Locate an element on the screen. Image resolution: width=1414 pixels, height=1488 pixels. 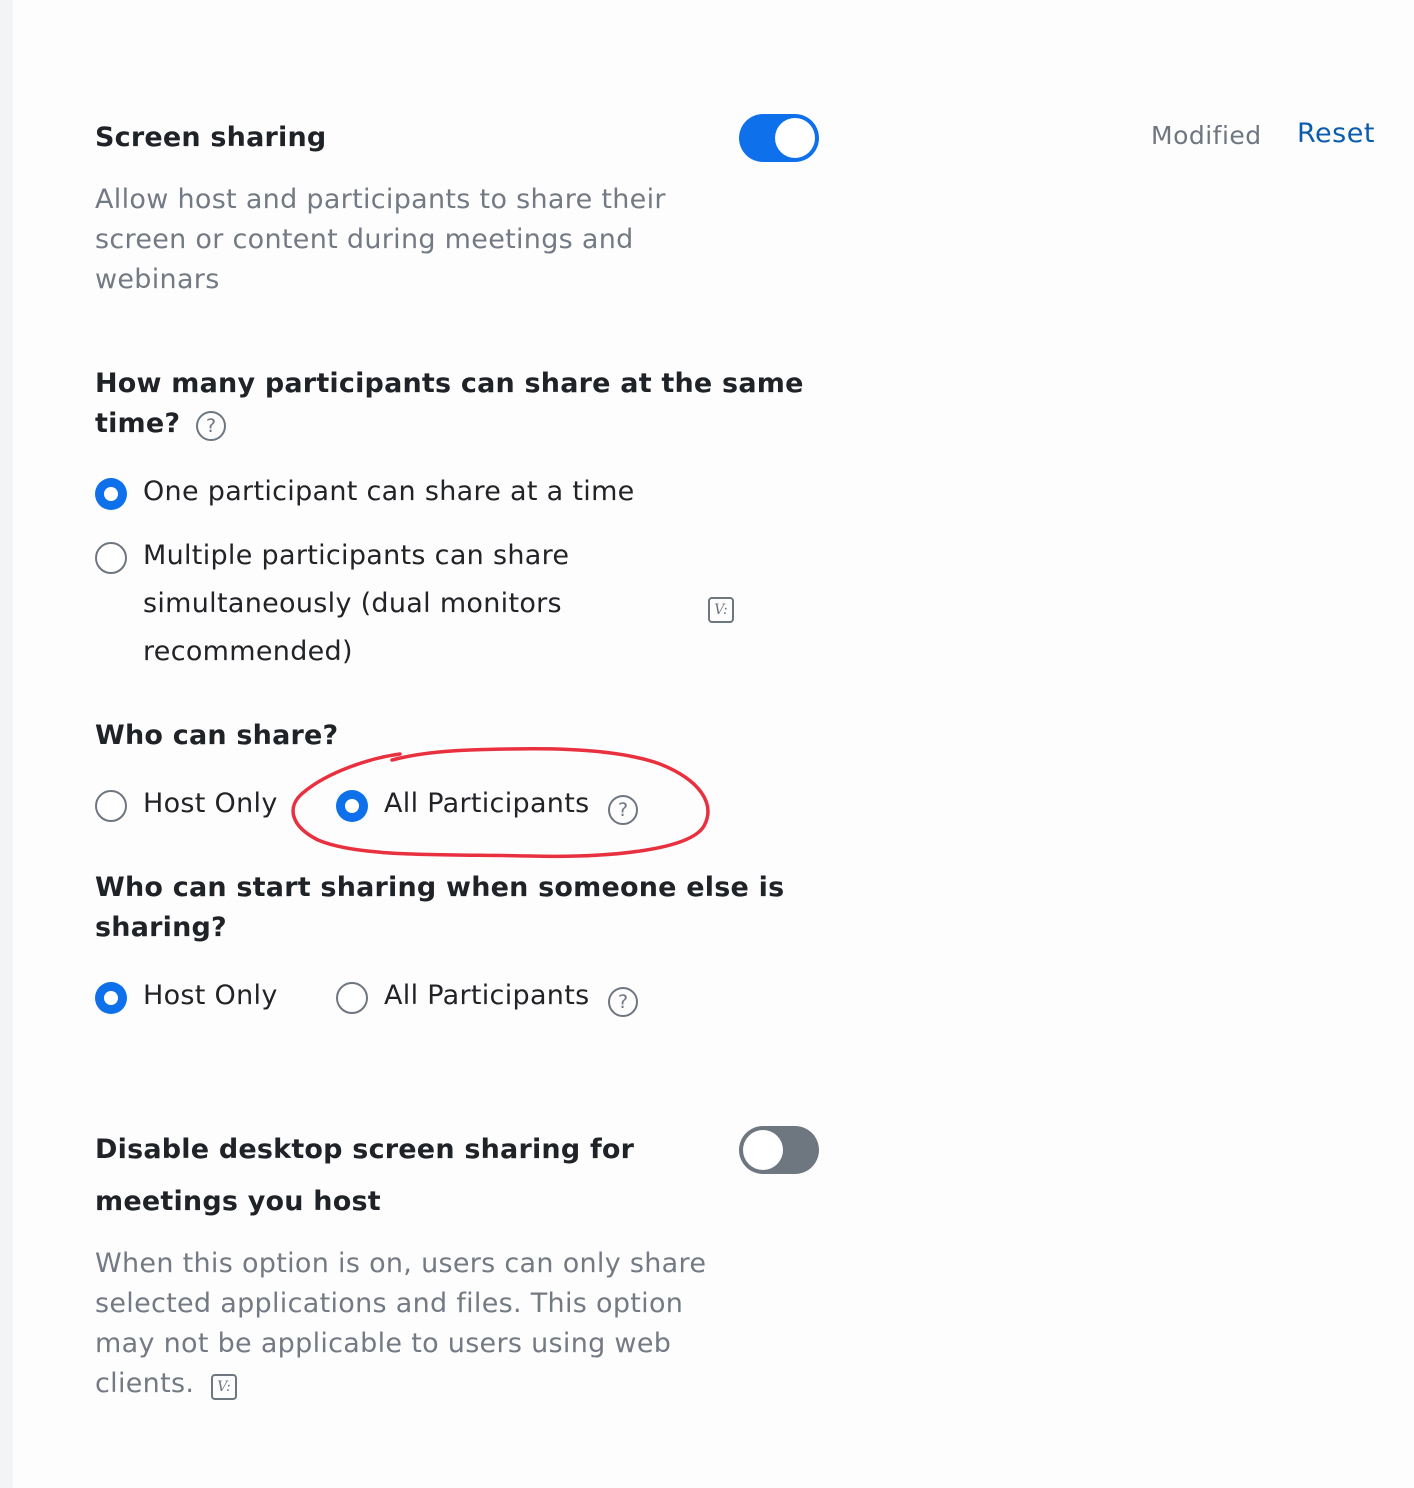
screen-sharing-toggle is located at coordinates (779, 138).